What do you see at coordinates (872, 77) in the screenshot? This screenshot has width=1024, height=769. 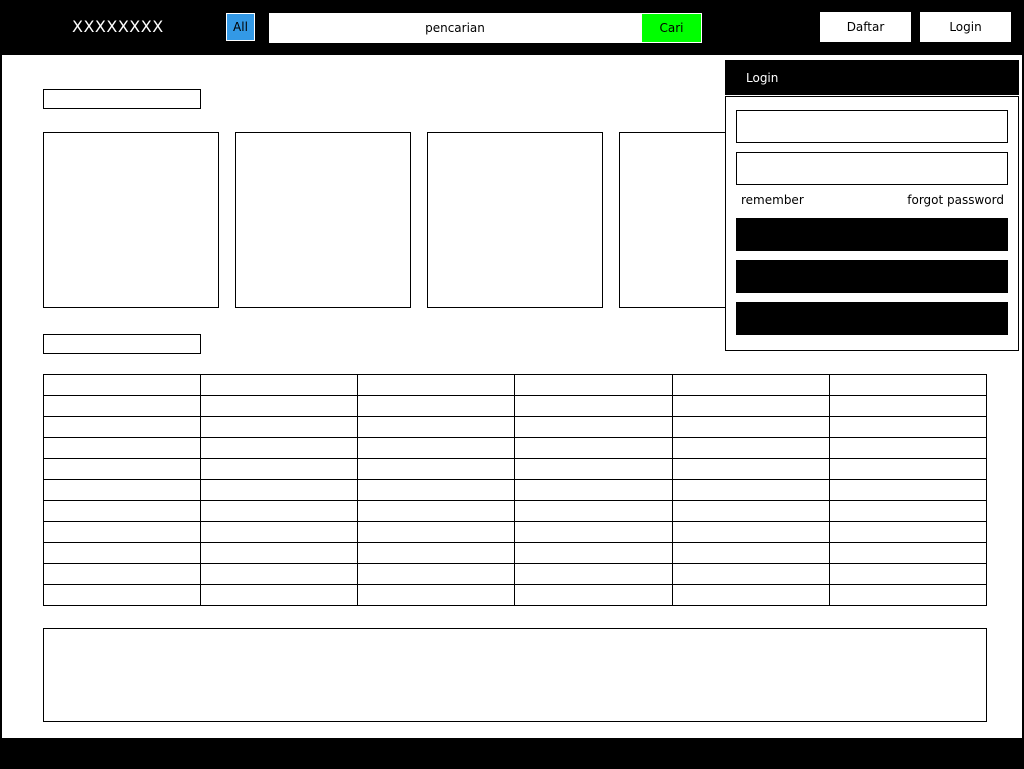 I see `login-panel-header: Login` at bounding box center [872, 77].